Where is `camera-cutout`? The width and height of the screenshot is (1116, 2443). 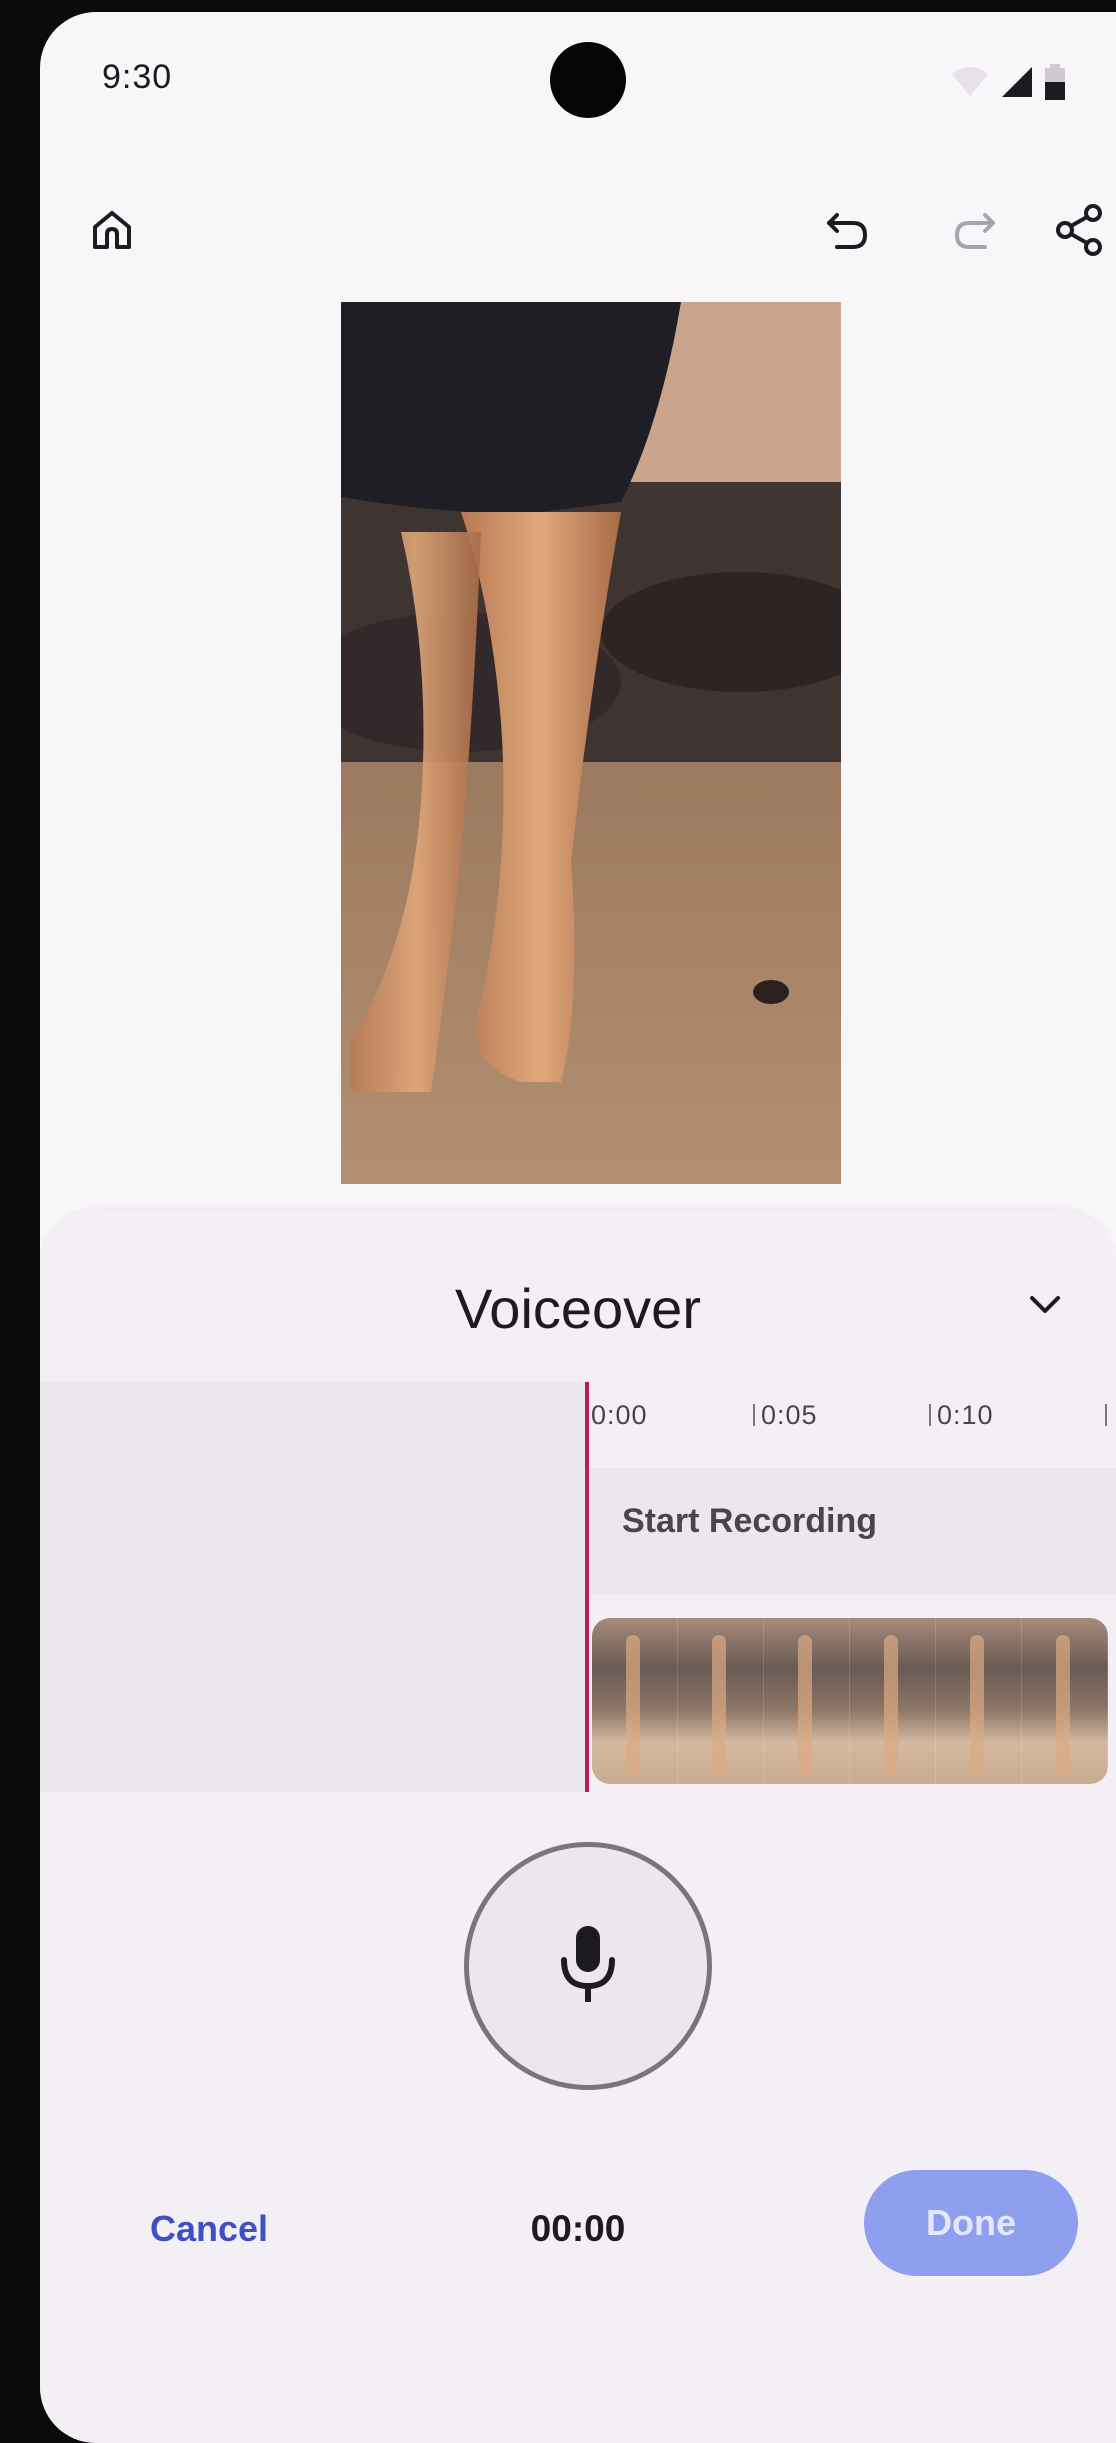
camera-cutout is located at coordinates (588, 80).